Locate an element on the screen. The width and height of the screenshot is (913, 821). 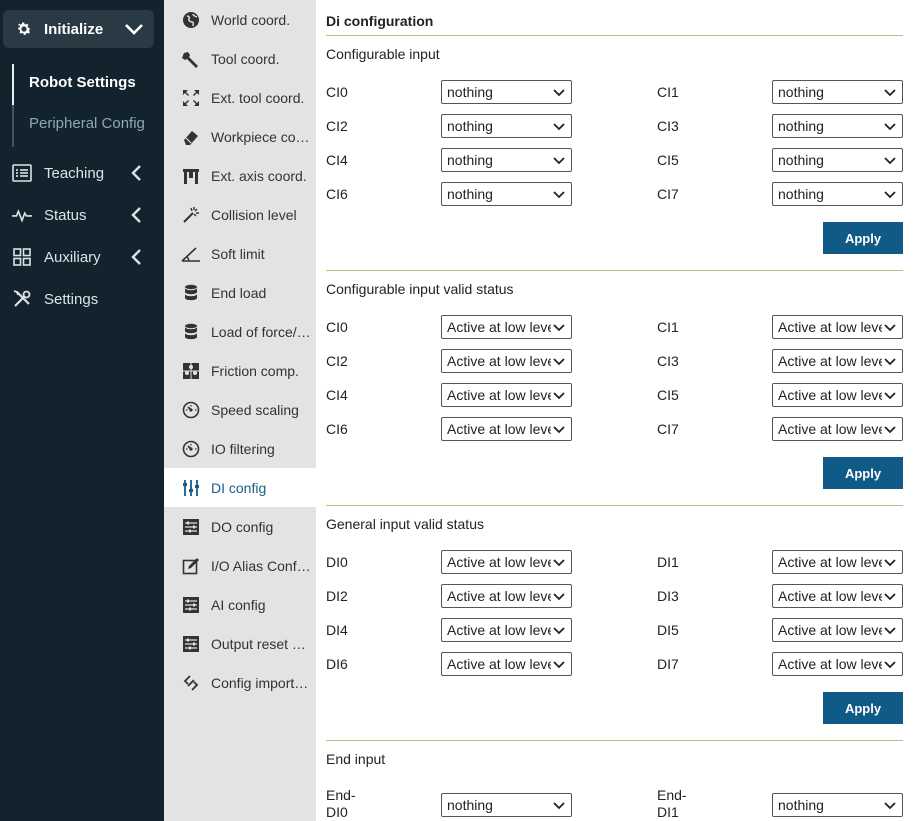
di1-valid-status-select: Active at low level is located at coordinates (837, 562).